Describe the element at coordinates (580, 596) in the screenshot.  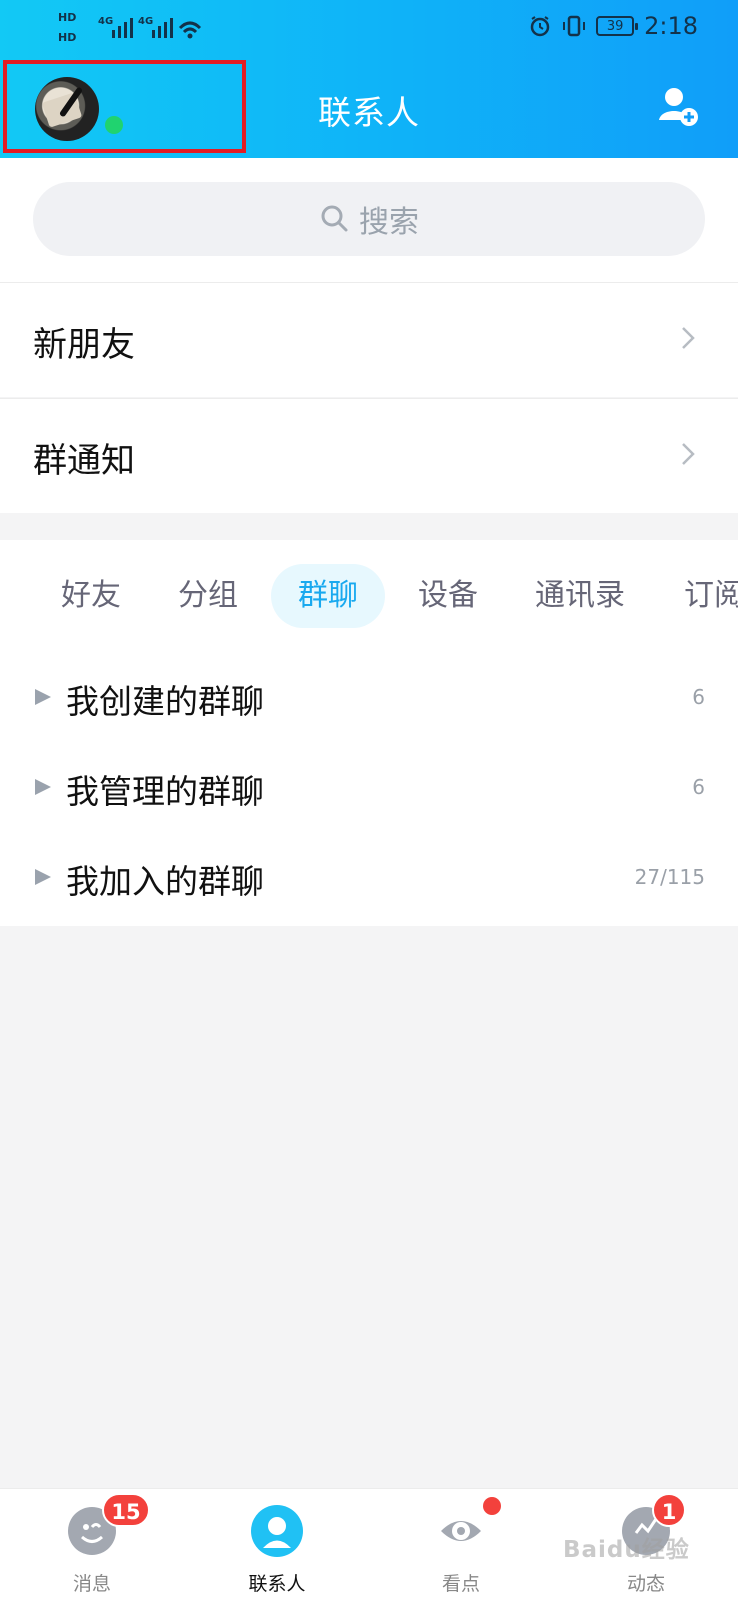
I see `tab-address-book: 通讯录` at that location.